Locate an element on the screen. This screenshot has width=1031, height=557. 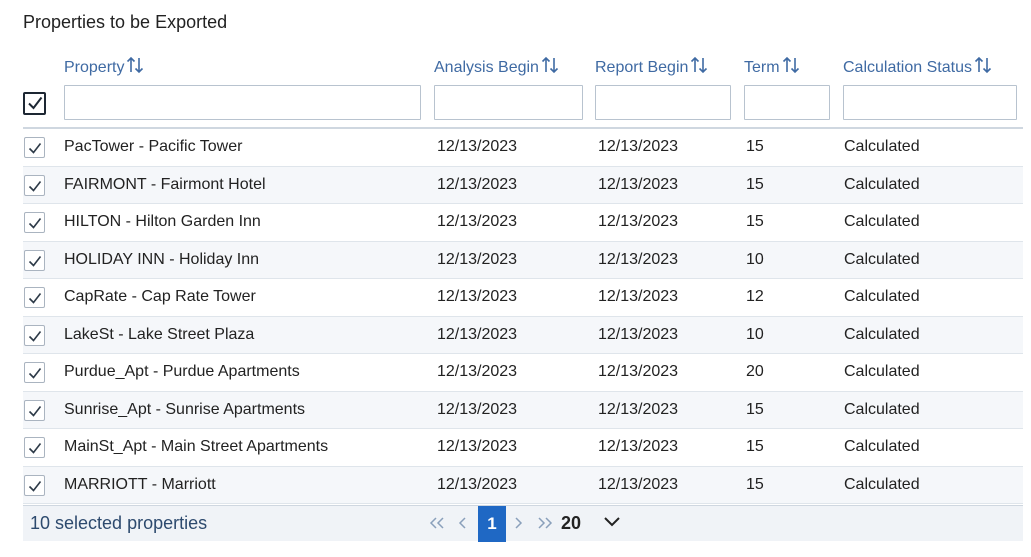
select-all-checkbox is located at coordinates (34, 103).